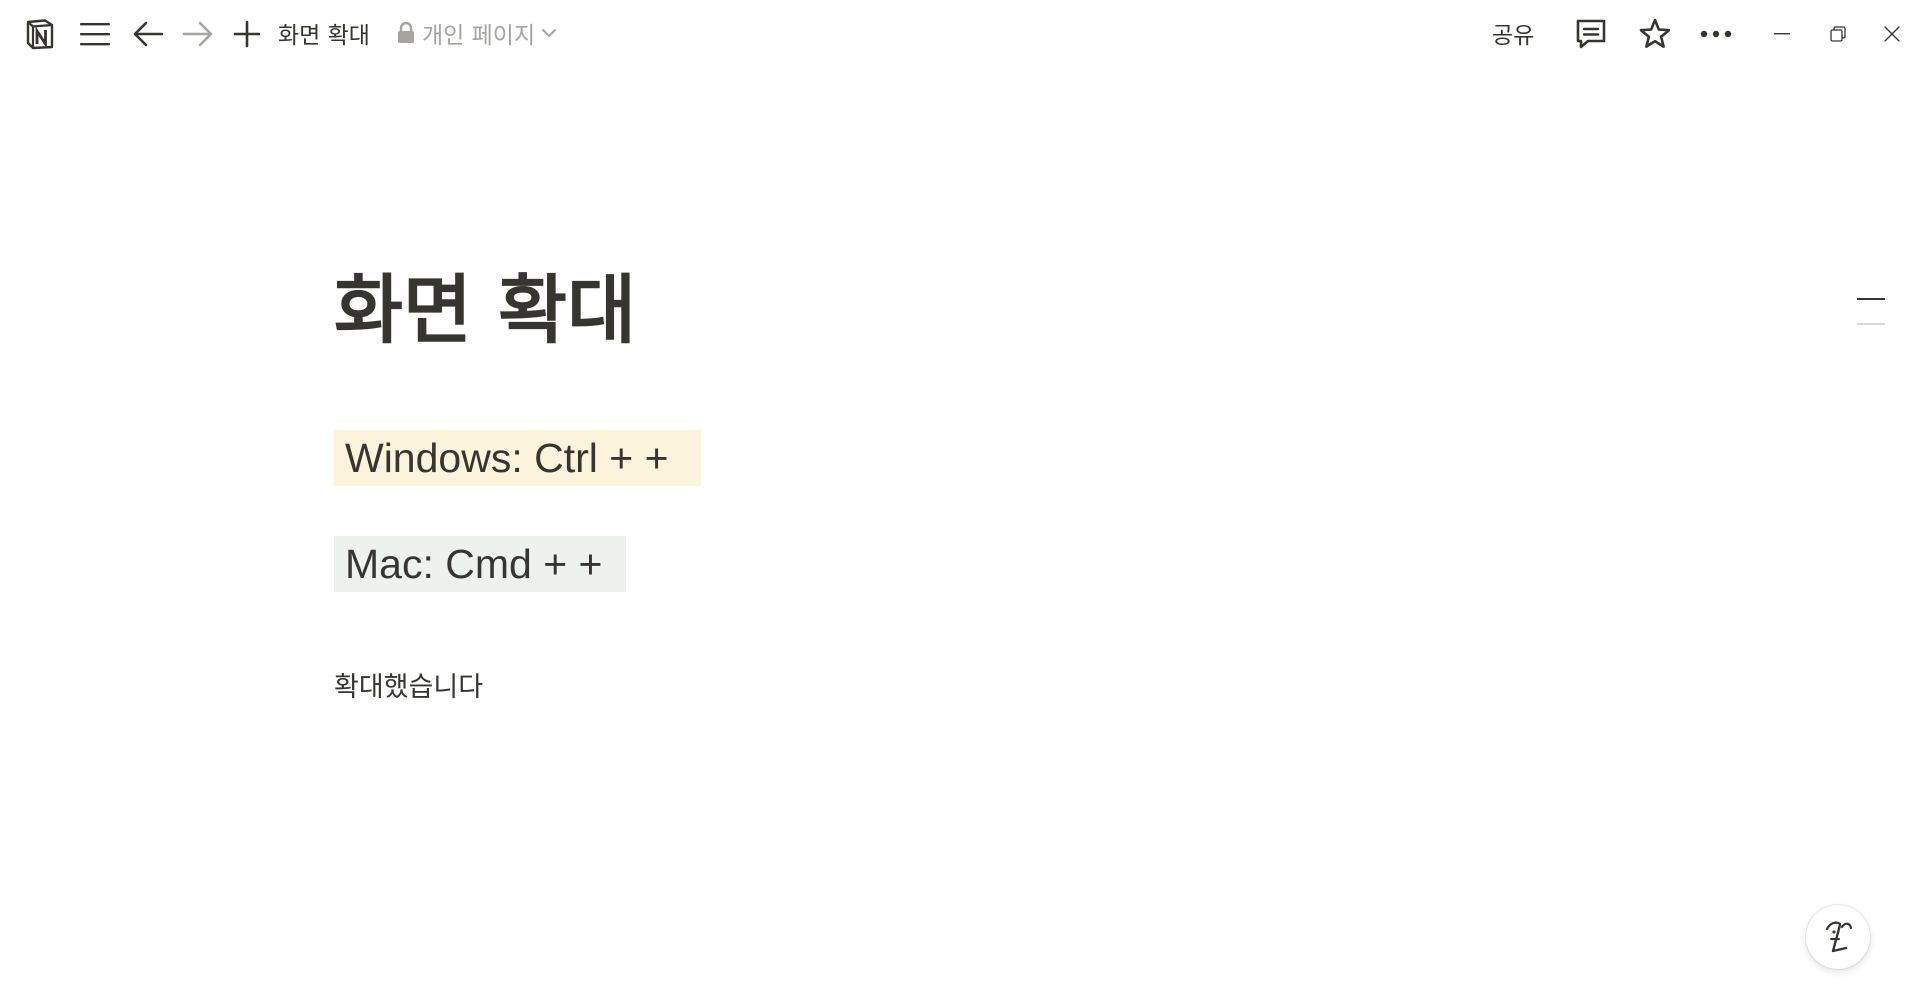  Describe the element at coordinates (956, 33) in the screenshot. I see `top-bar: 화면 확대 개인 페이지 공유` at that location.